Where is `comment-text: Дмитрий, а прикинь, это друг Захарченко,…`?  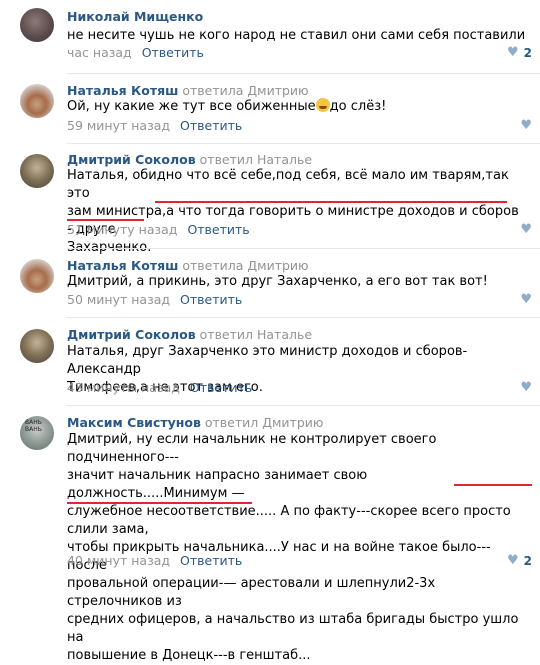
comment-text: Дмитрий, а прикинь, это друг Захарченко,… is located at coordinates (277, 281).